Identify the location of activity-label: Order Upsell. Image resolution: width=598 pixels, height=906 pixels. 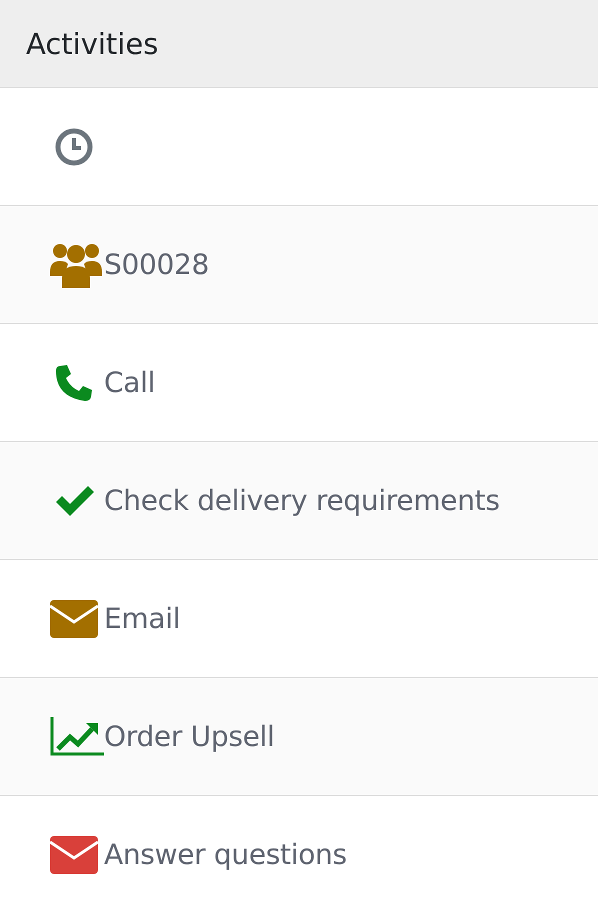
(189, 736).